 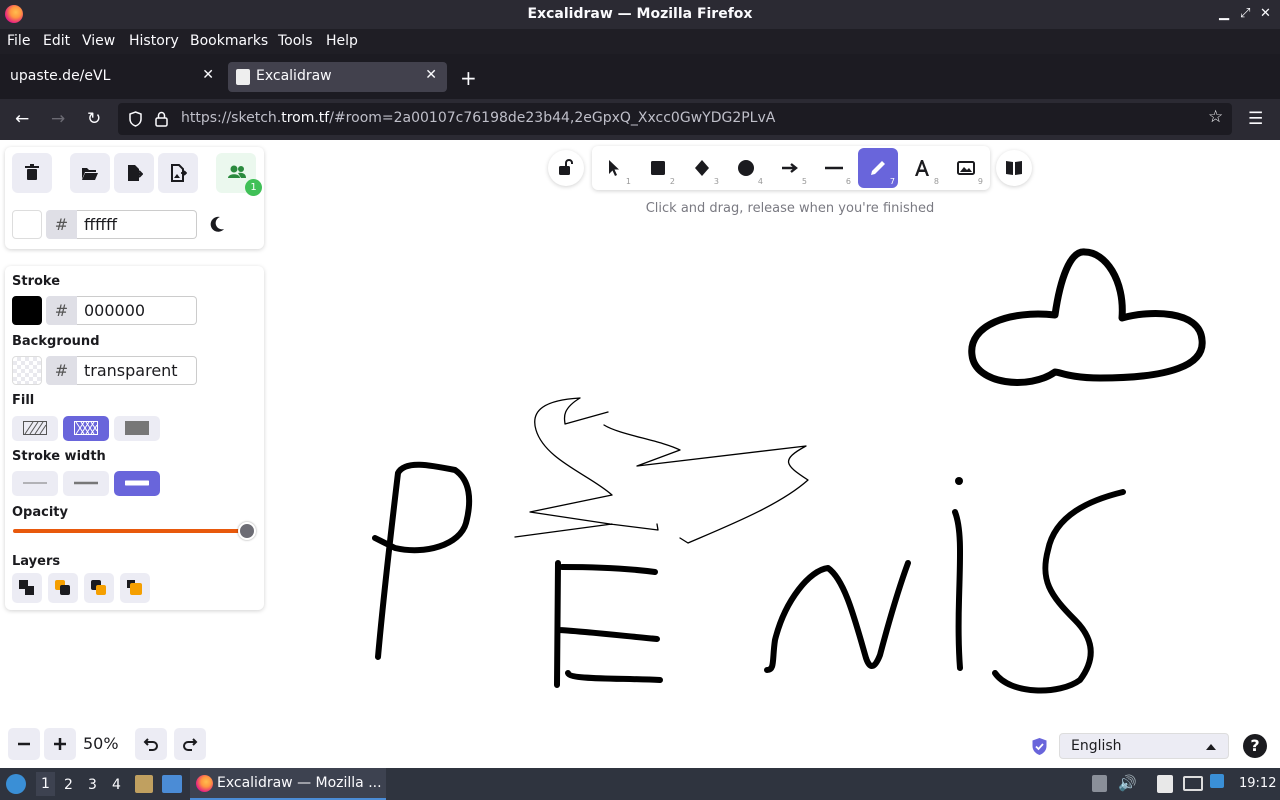 I want to click on bookmark-star-icon: ☆, so click(x=1215, y=117).